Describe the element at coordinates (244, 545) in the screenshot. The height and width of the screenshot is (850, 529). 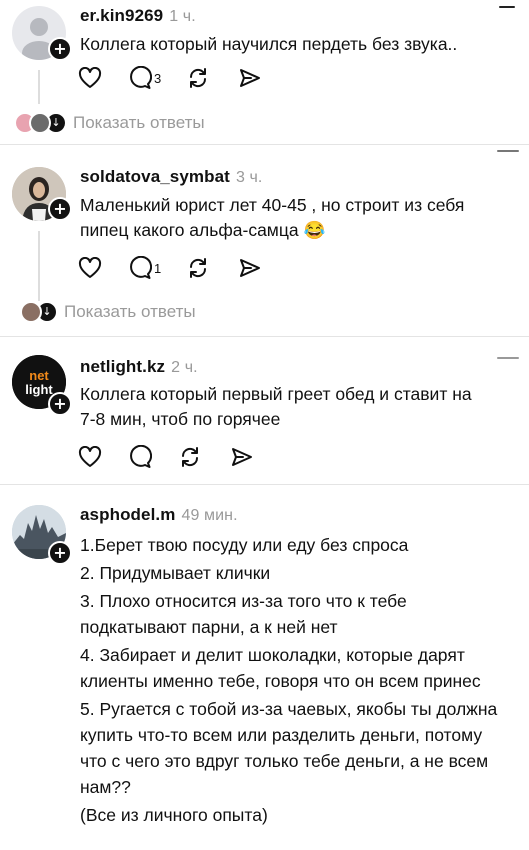
I see `post-text-line: 1.Берет твою посуду или еду без спроса` at that location.